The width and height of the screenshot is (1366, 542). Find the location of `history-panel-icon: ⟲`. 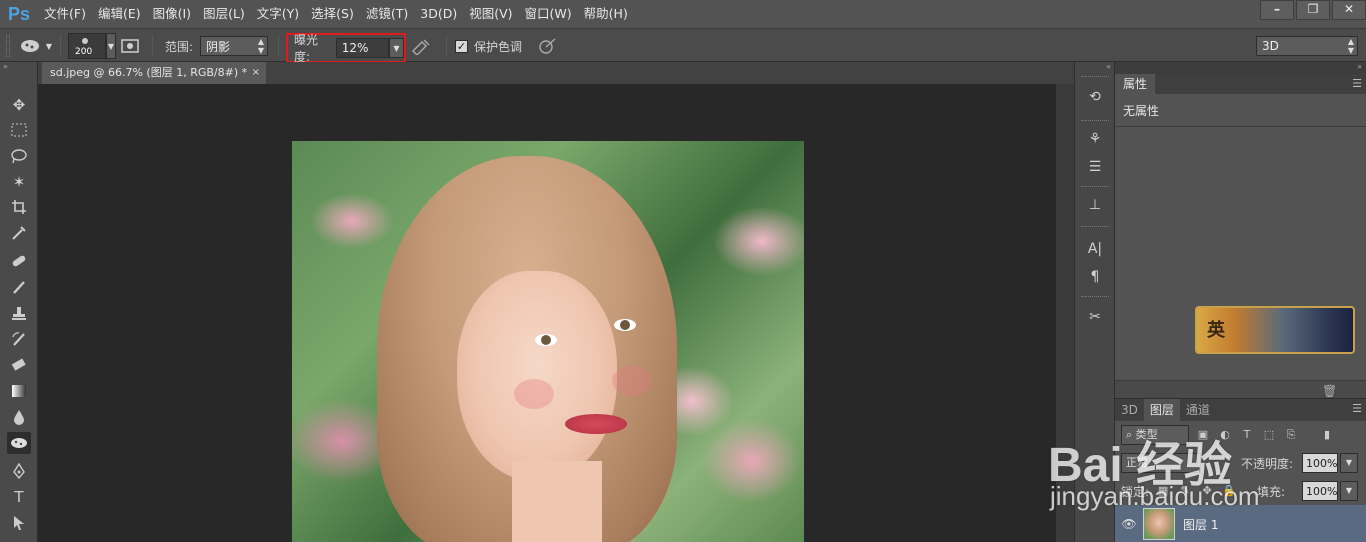

history-panel-icon: ⟲ is located at coordinates (1095, 97).